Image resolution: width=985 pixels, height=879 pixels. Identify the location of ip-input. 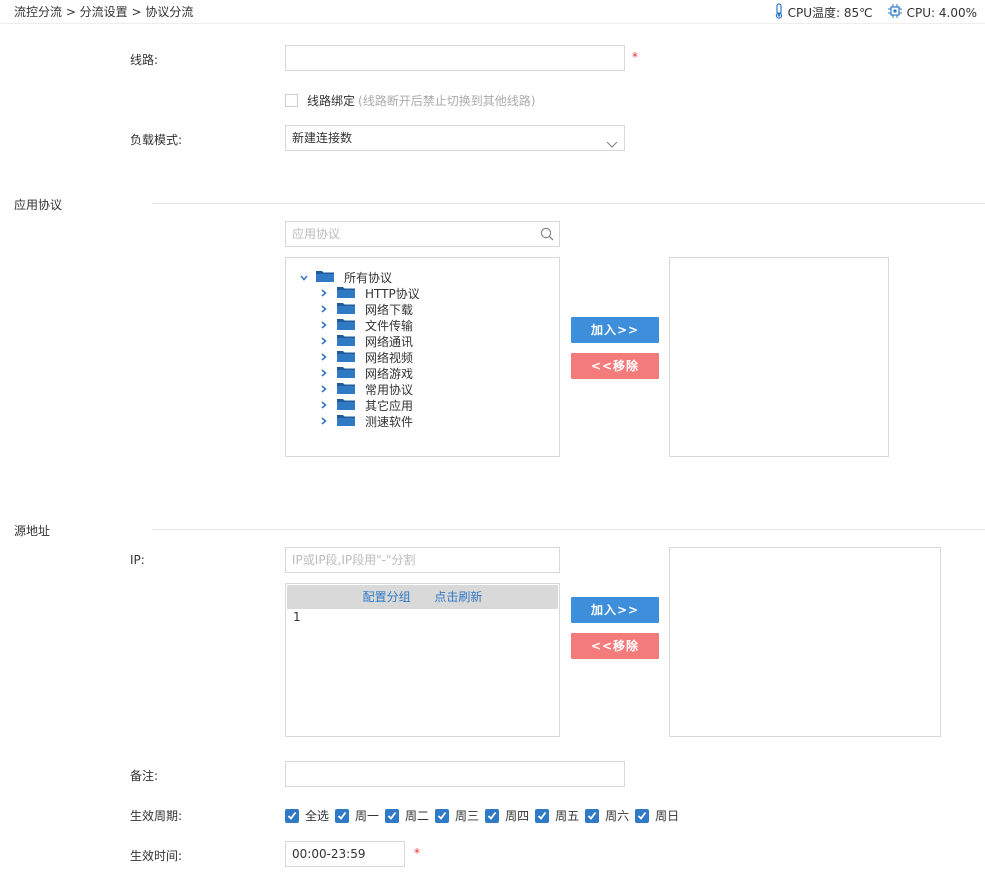
(422, 560).